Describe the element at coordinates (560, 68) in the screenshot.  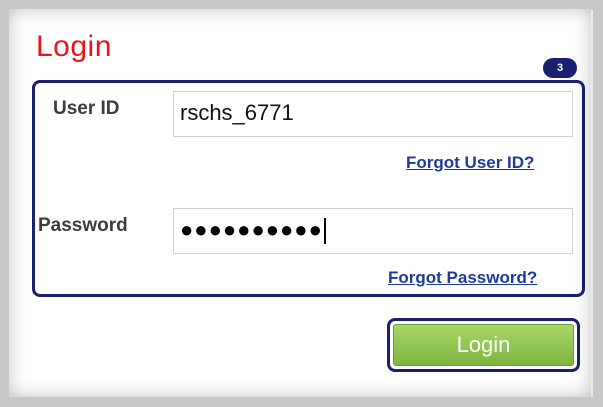
I see `step-badge: 3` at that location.